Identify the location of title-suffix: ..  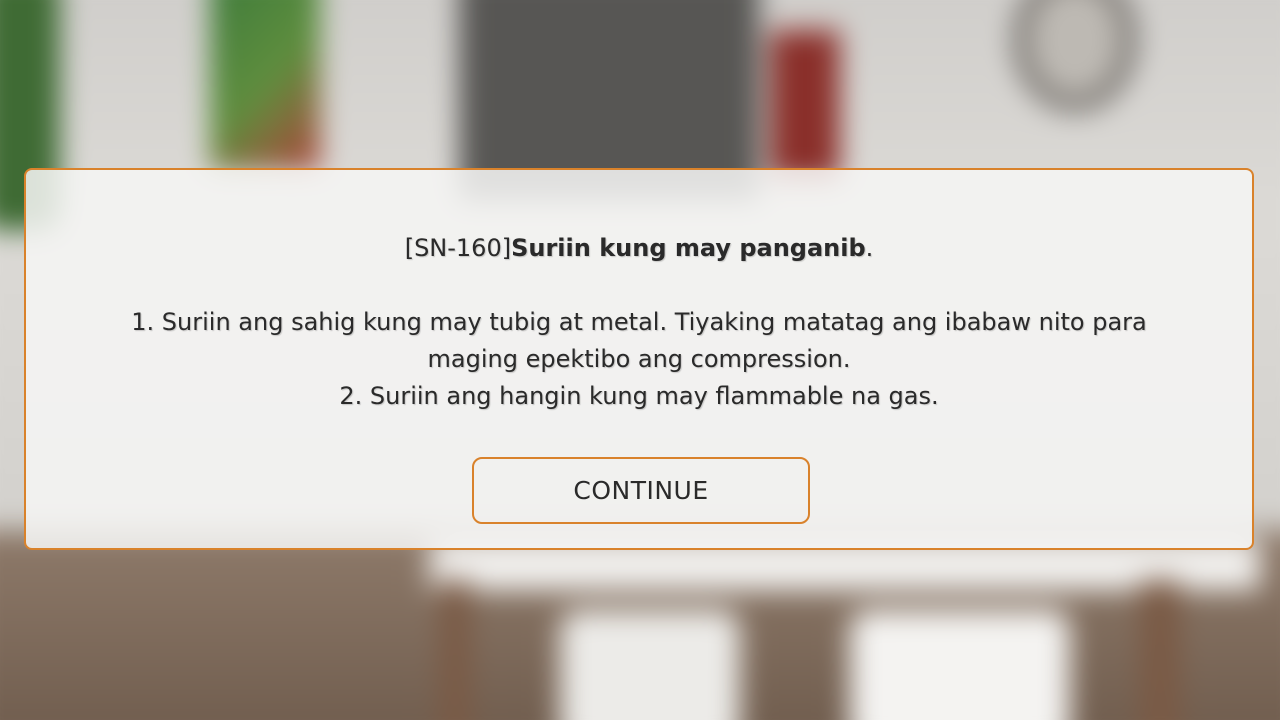
(869, 248).